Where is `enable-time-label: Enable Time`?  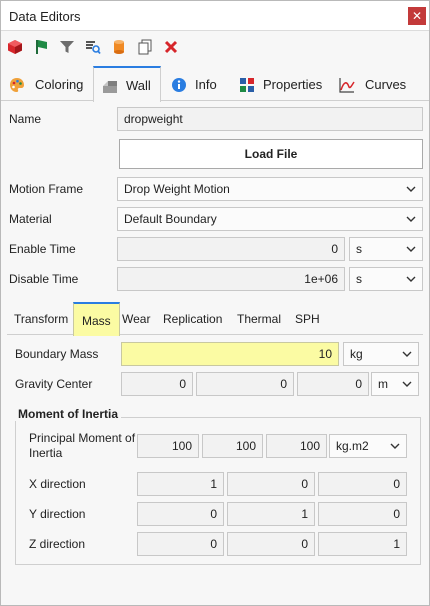
enable-time-label: Enable Time is located at coordinates (42, 249).